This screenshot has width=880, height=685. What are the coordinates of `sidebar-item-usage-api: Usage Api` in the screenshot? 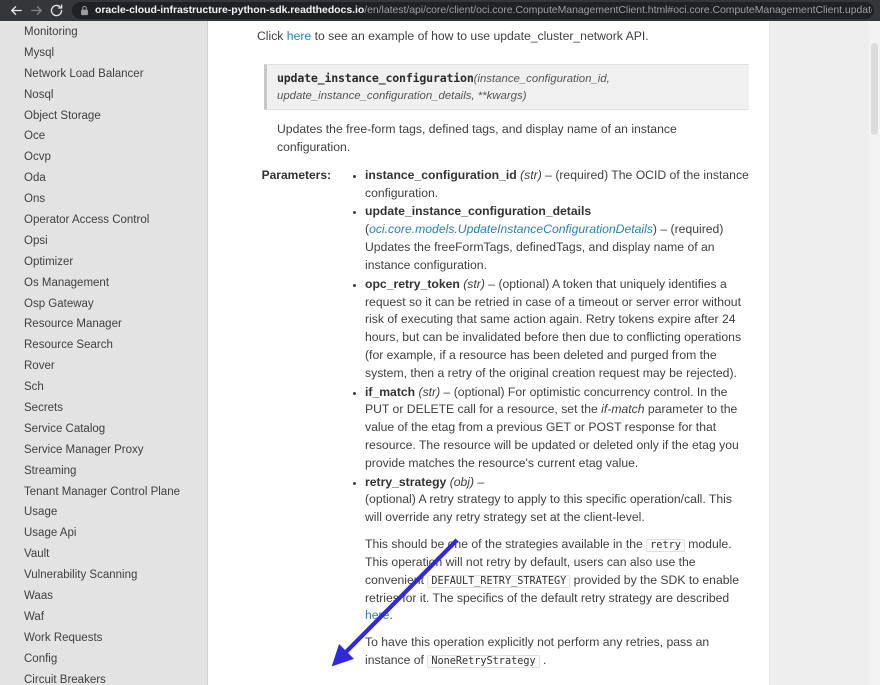 It's located at (103, 533).